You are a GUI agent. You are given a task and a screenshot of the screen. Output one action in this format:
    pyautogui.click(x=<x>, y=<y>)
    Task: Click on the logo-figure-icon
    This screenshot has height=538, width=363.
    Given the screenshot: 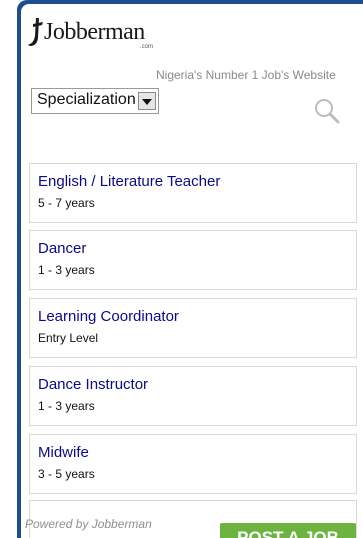 What is the action you would take?
    pyautogui.click(x=35, y=32)
    